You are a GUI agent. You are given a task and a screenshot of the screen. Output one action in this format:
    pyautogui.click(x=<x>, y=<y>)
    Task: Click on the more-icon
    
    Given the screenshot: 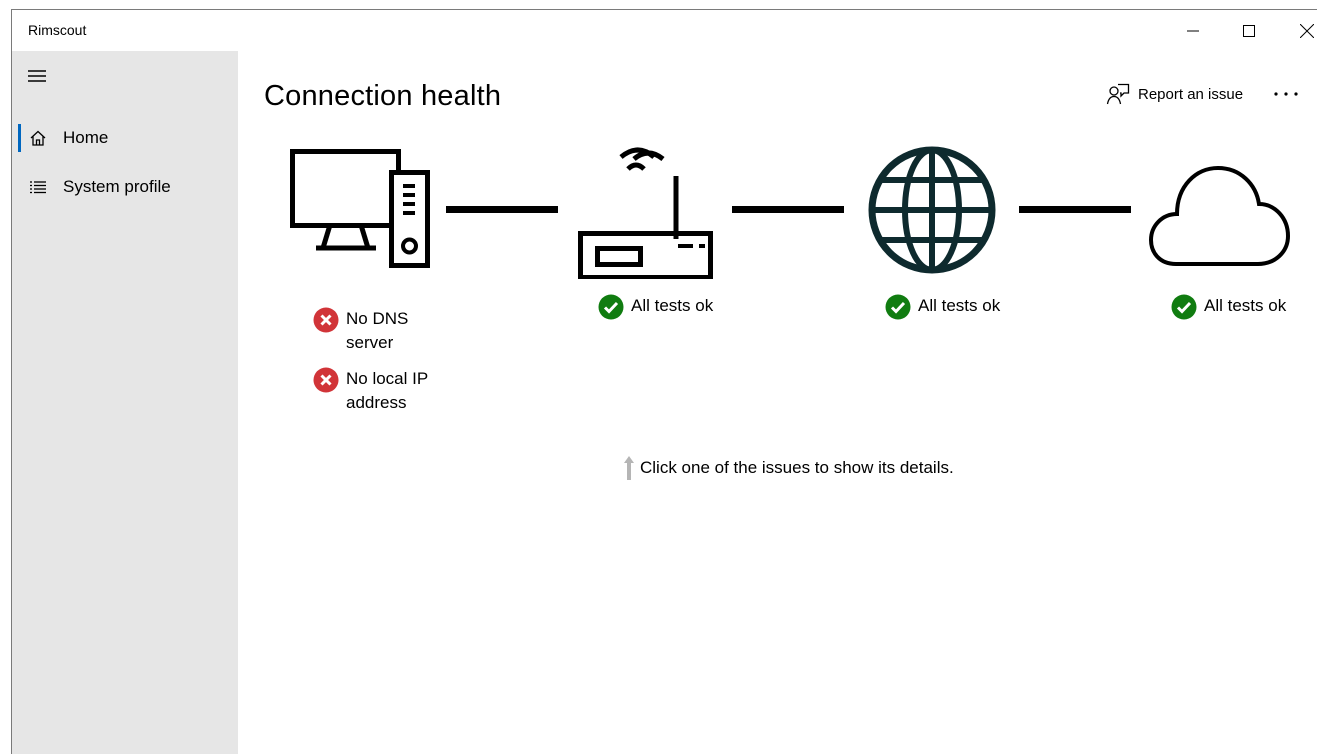 What is the action you would take?
    pyautogui.click(x=1286, y=94)
    